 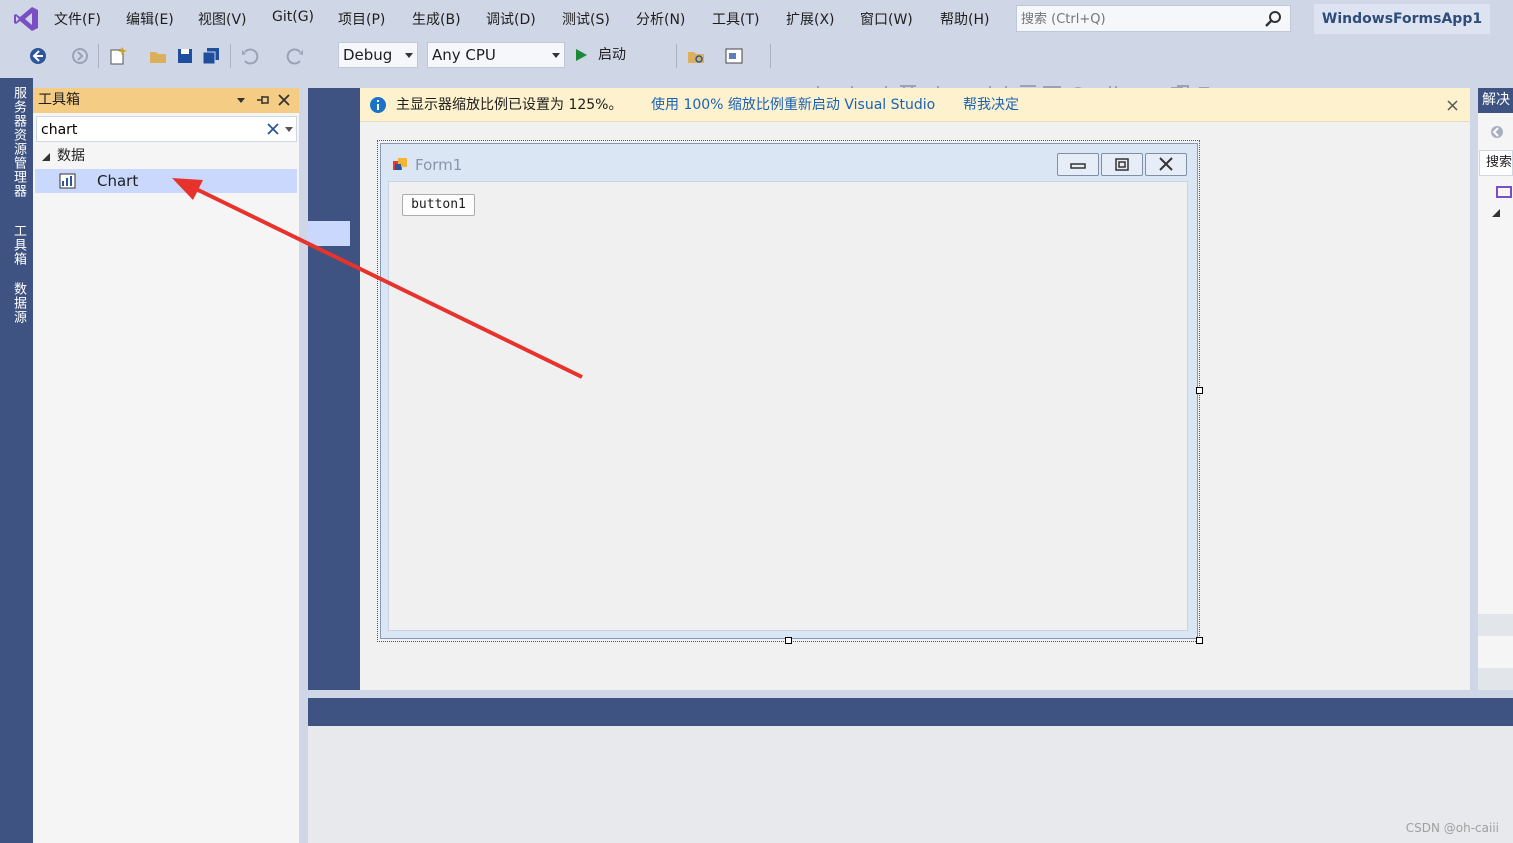 I want to click on group-label: 数据, so click(x=71, y=156).